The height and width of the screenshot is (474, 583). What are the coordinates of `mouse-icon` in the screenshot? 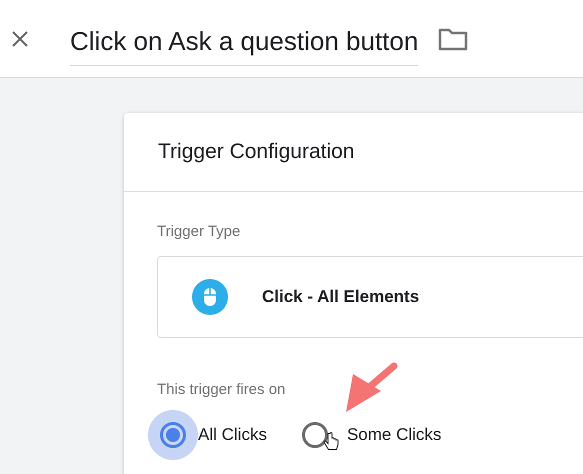 It's located at (210, 297).